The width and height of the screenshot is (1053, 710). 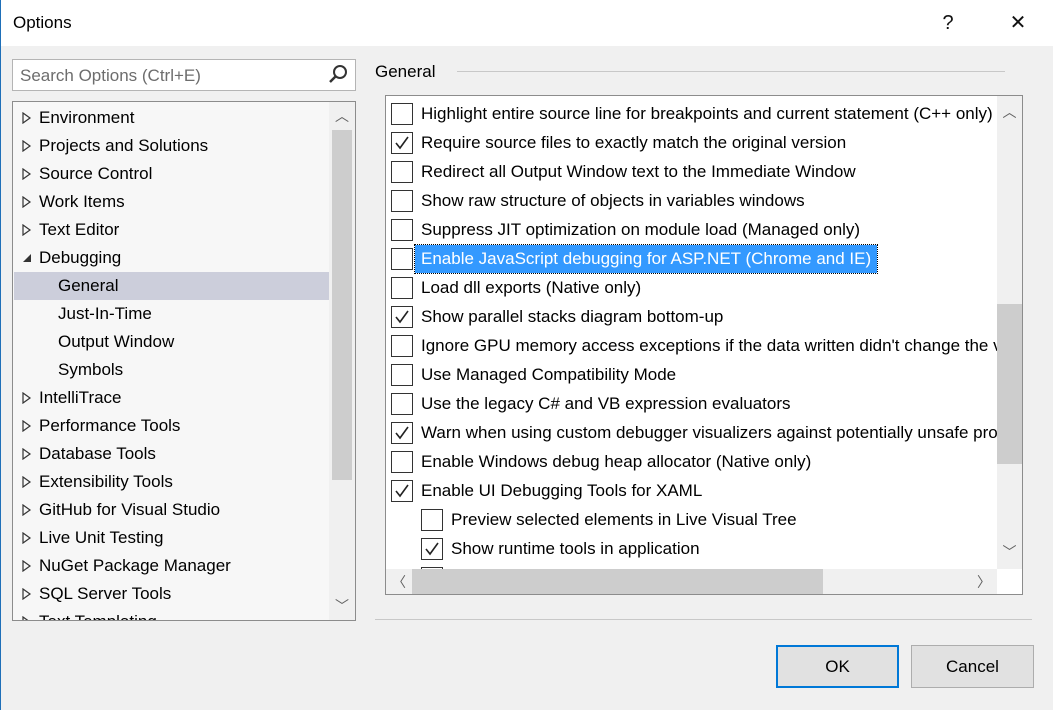 I want to click on tree-item: Database Tools, so click(x=171, y=454).